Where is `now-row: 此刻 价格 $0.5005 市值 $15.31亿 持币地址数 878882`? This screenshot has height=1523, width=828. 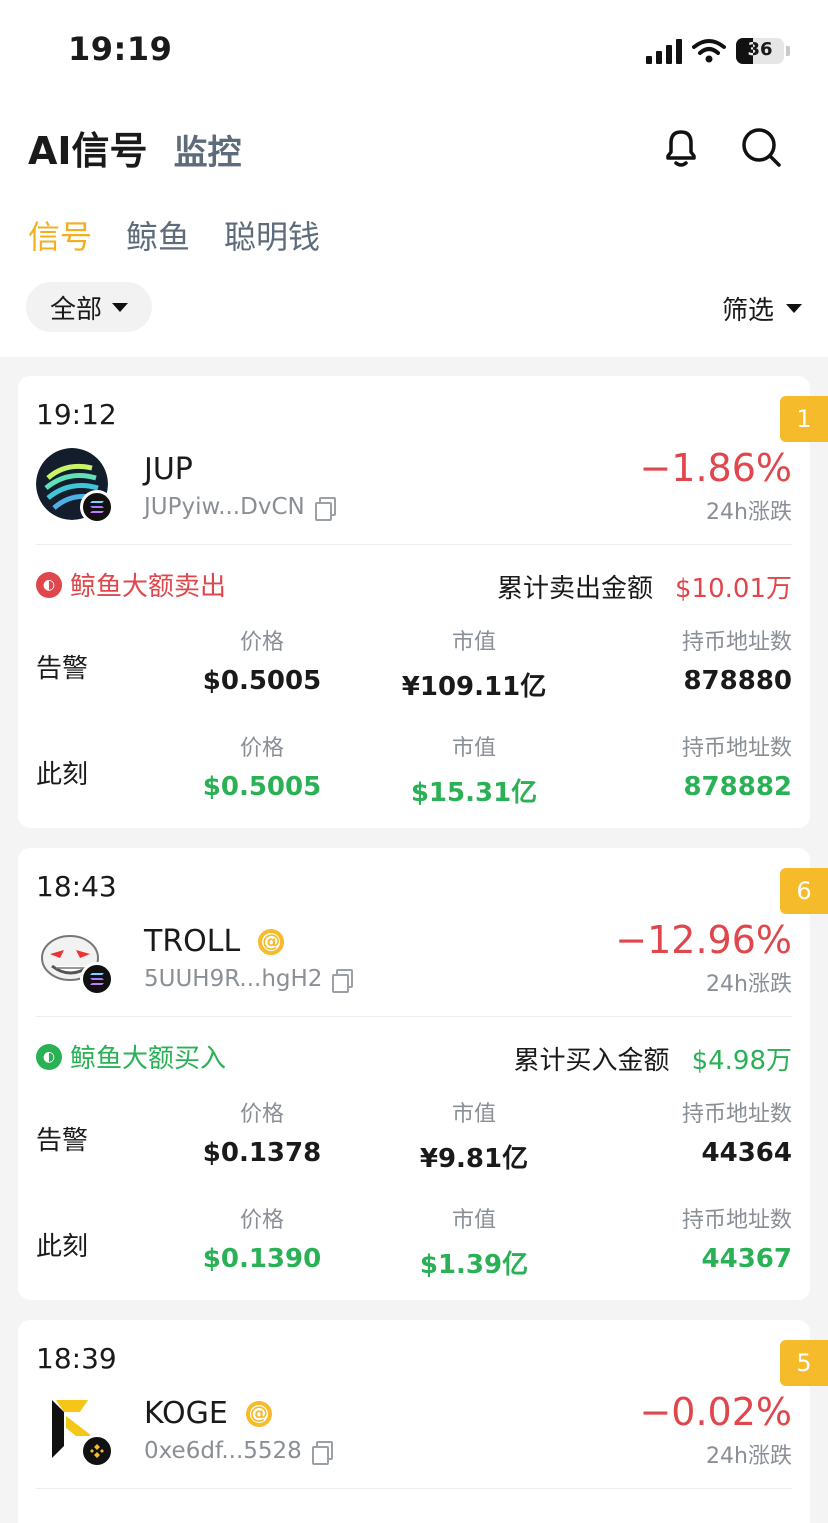
now-row: 此刻 价格 $0.5005 市值 $15.31亿 持币地址数 878882 is located at coordinates (414, 770).